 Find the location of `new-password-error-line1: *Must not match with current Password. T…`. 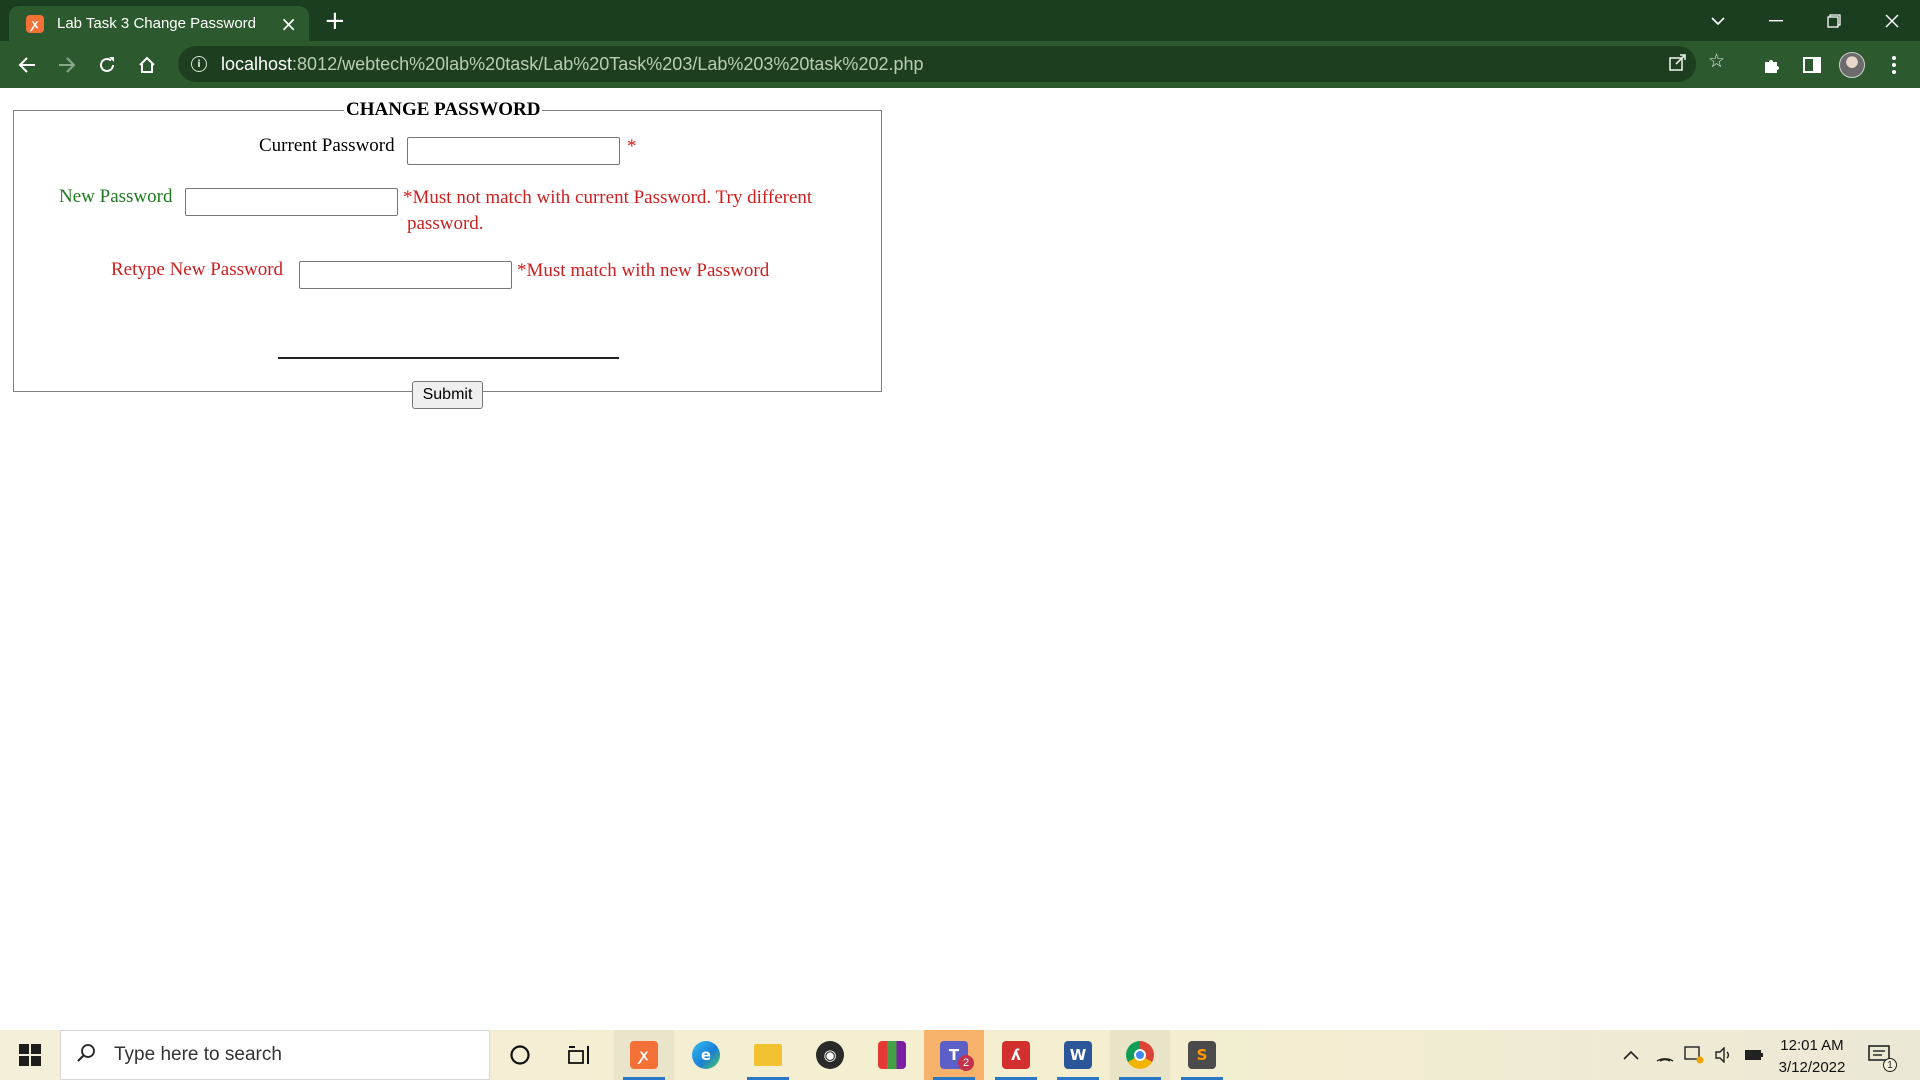

new-password-error-line1: *Must not match with current Password. T… is located at coordinates (608, 197).